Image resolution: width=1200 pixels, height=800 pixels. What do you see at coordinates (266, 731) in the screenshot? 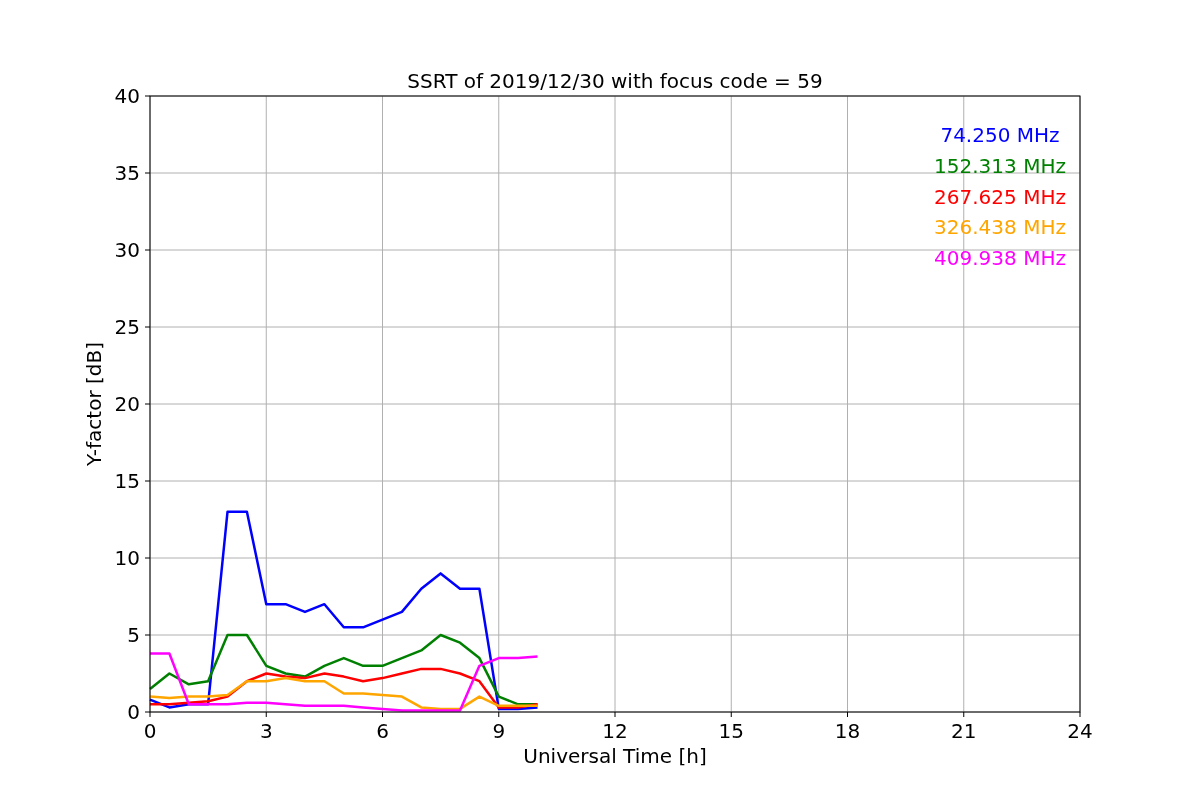
I see `tick-label: 3` at bounding box center [266, 731].